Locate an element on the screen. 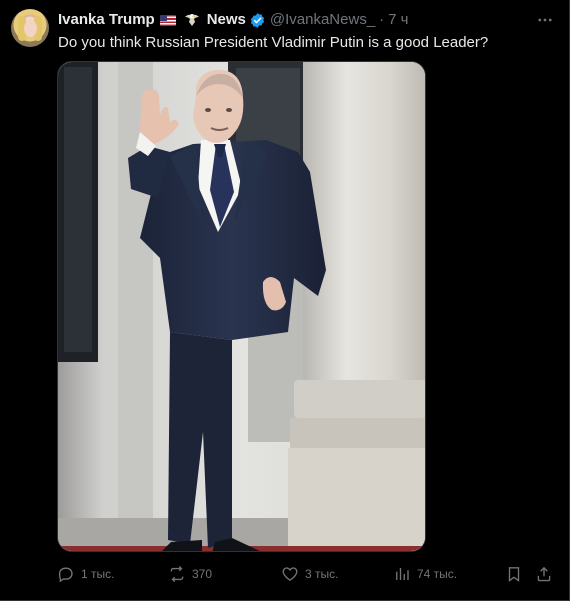 The image size is (570, 601). author-handle: @IvankaNews_ is located at coordinates (322, 20).